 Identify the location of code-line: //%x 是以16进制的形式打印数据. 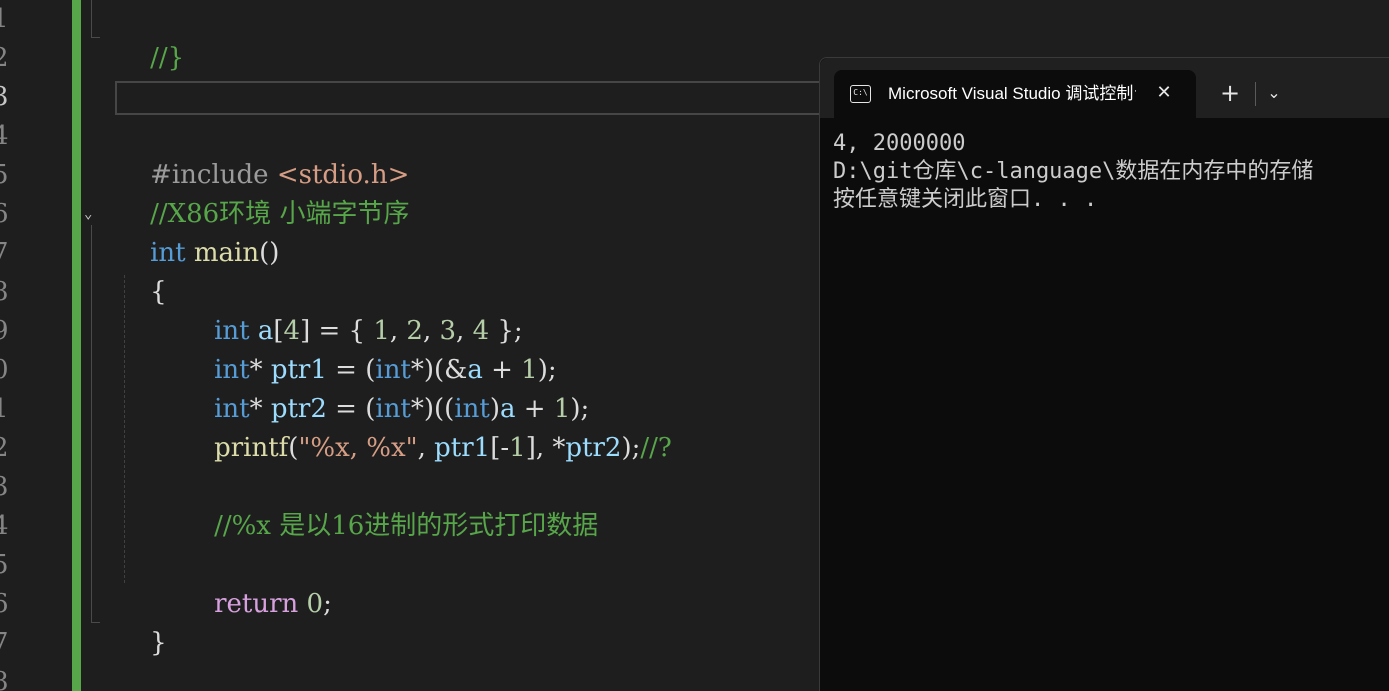
(389, 504).